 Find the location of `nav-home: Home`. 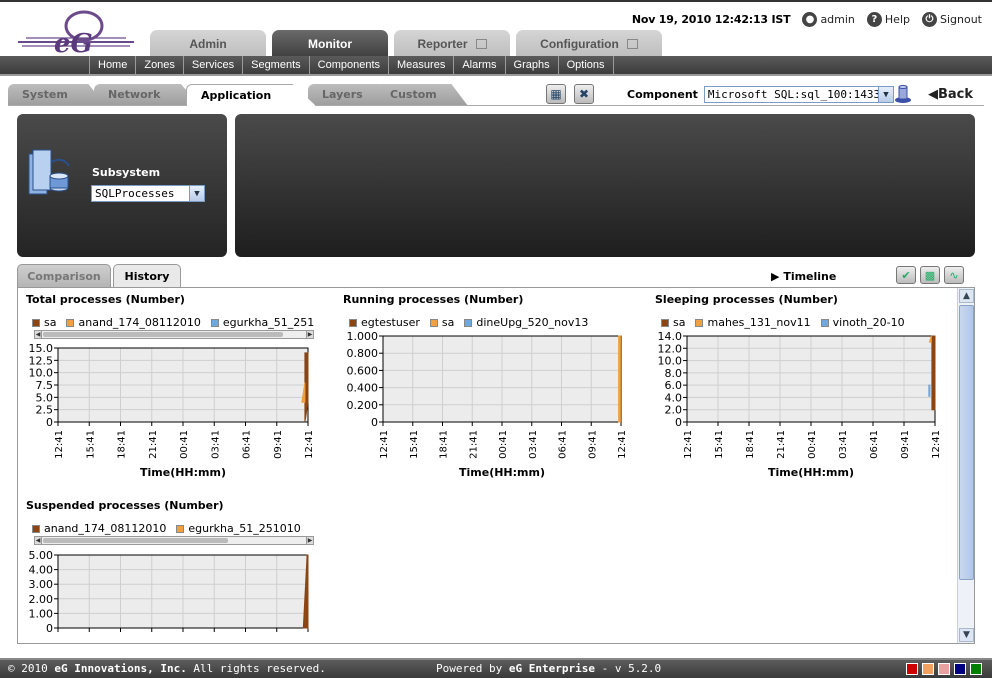

nav-home: Home is located at coordinates (112, 65).